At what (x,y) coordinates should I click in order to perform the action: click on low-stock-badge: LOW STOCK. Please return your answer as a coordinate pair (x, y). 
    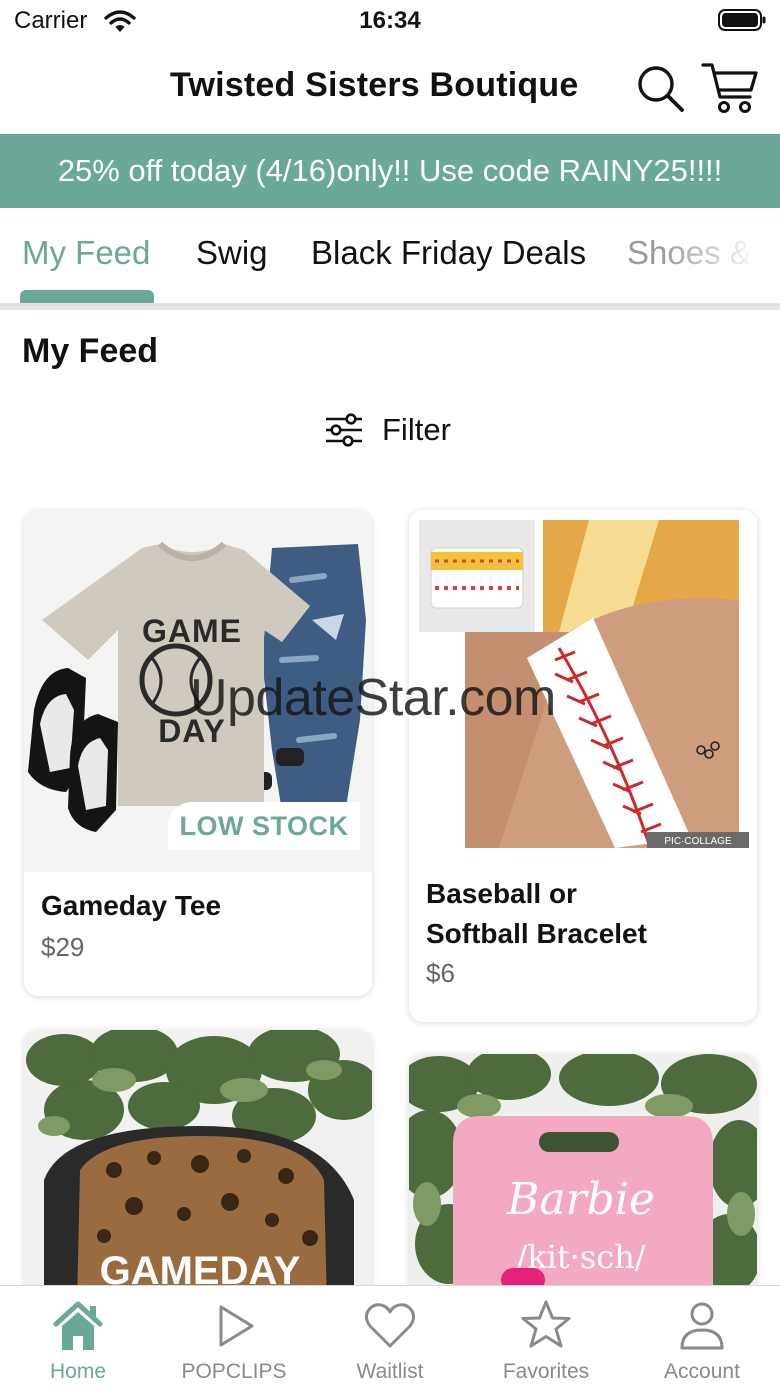
    Looking at the image, I should click on (264, 826).